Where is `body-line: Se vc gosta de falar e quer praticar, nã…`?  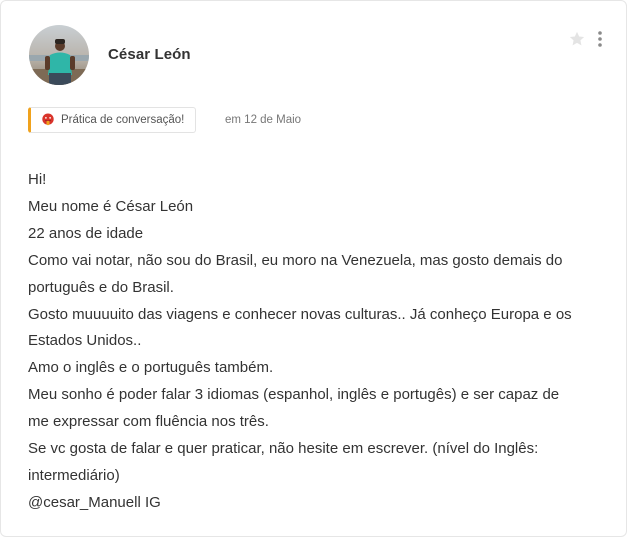 body-line: Se vc gosta de falar e quer praticar, nã… is located at coordinates (283, 449).